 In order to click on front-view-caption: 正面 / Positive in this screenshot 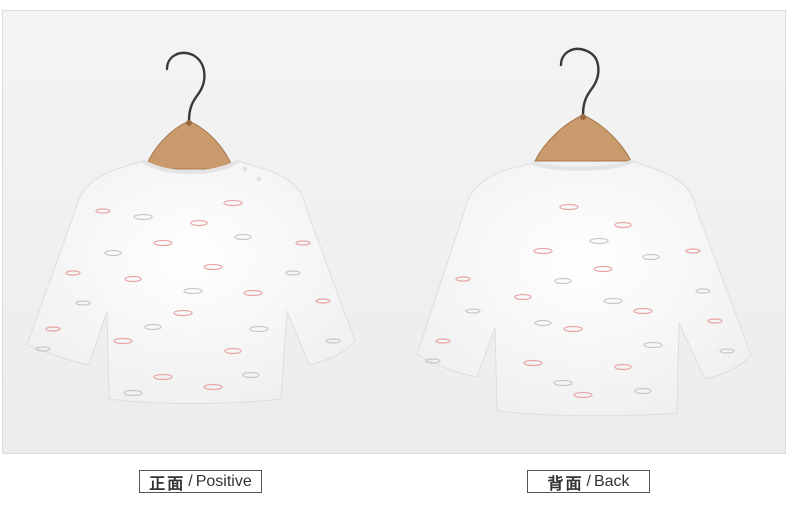, I will do `click(200, 481)`.